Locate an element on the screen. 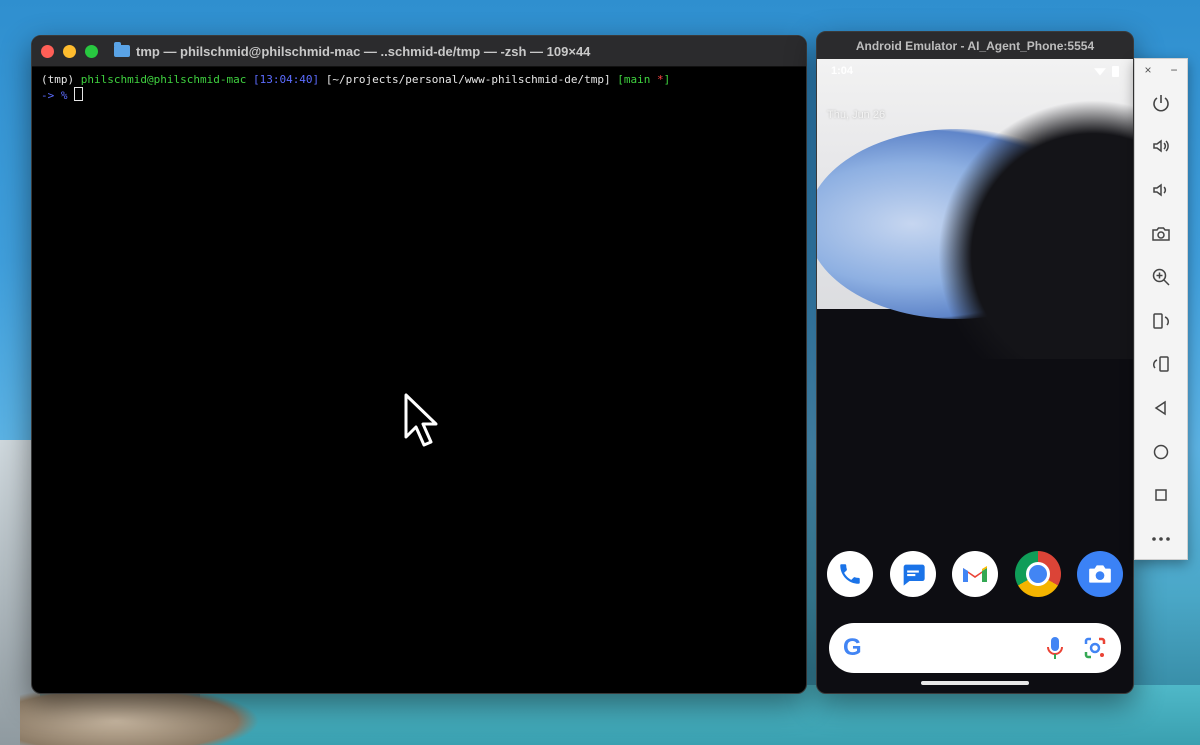 The image size is (1200, 745). overview-button is located at coordinates (1161, 495).